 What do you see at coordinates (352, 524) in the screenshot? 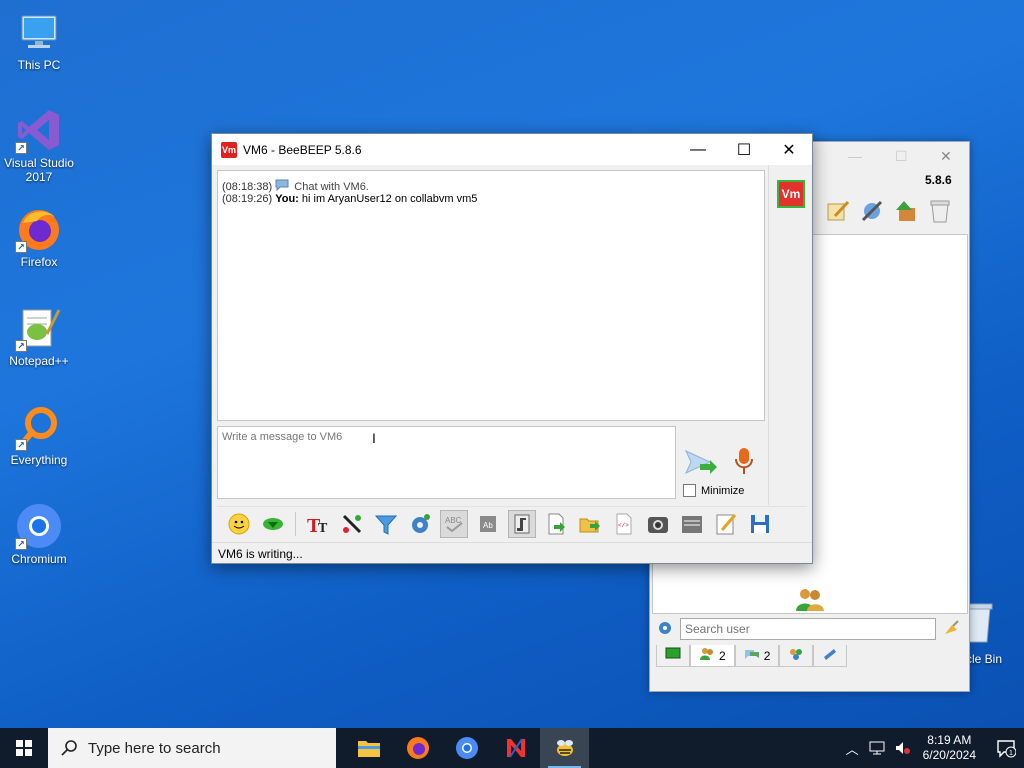
I see `color-picker-icon` at bounding box center [352, 524].